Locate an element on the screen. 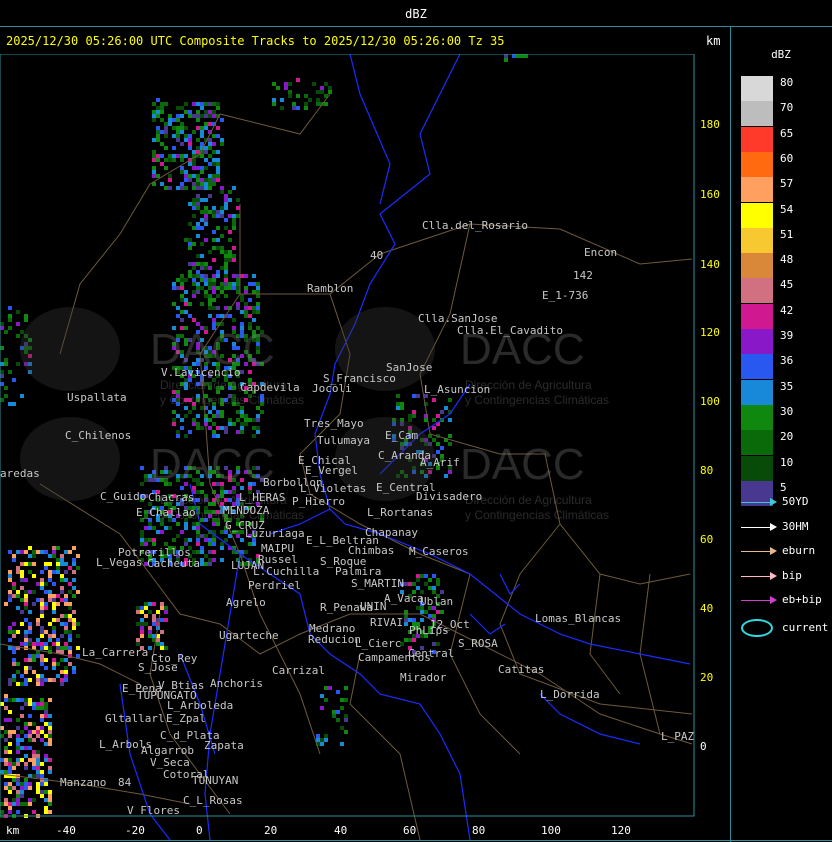 This screenshot has width=832, height=842. place-label: Jocoli is located at coordinates (332, 388).